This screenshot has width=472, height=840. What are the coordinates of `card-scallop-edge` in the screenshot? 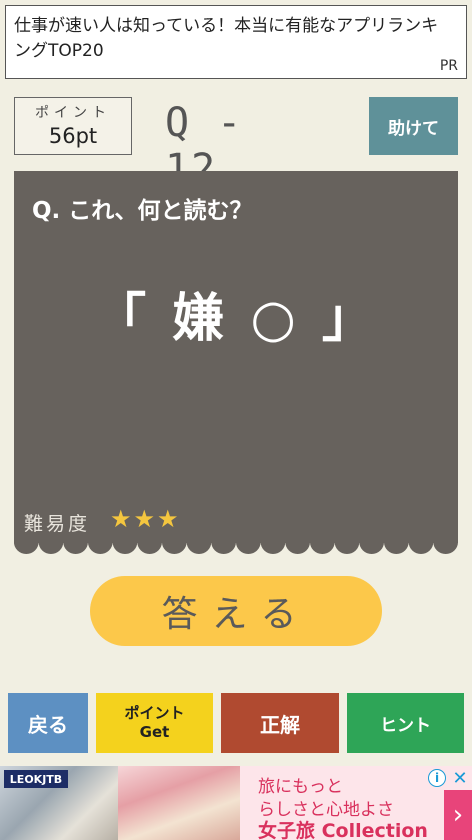 It's located at (236, 546).